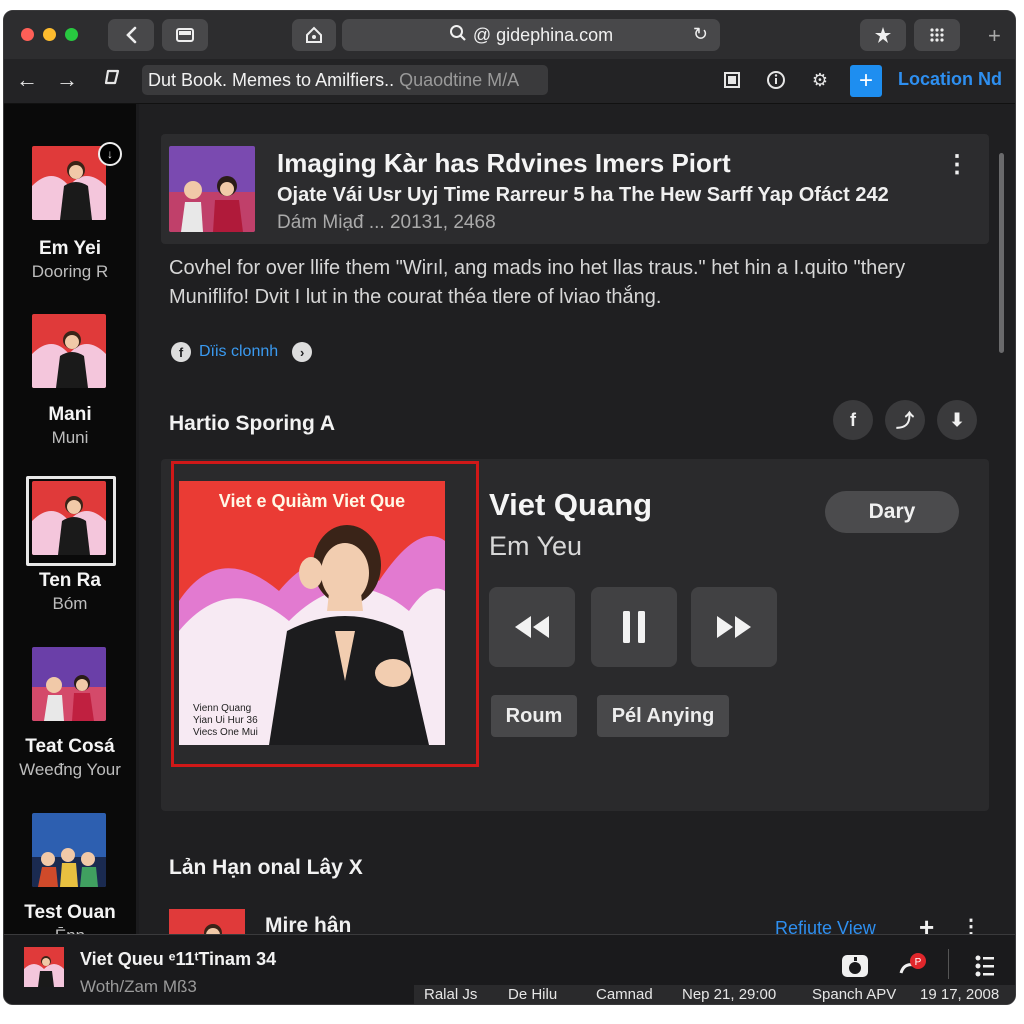  I want to click on chevron-right-icon: ›, so click(302, 352).